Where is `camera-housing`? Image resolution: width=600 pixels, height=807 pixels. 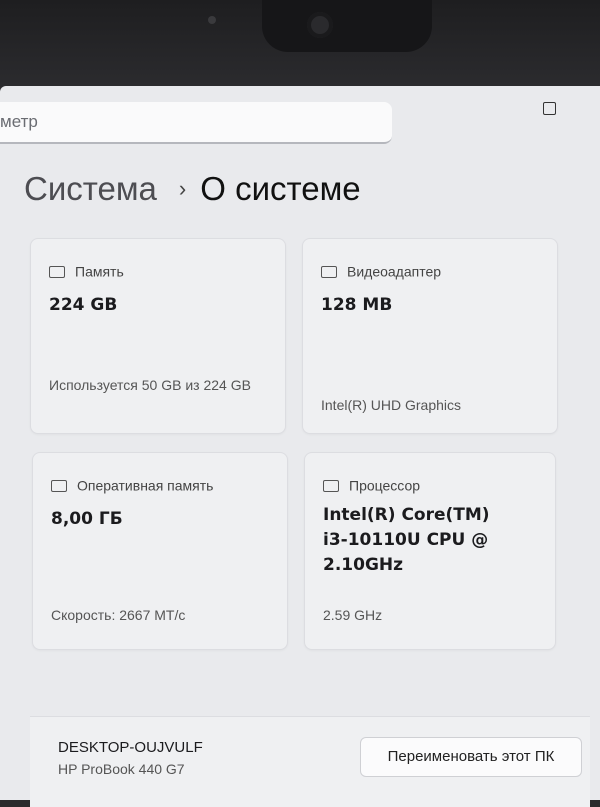 camera-housing is located at coordinates (347, 26).